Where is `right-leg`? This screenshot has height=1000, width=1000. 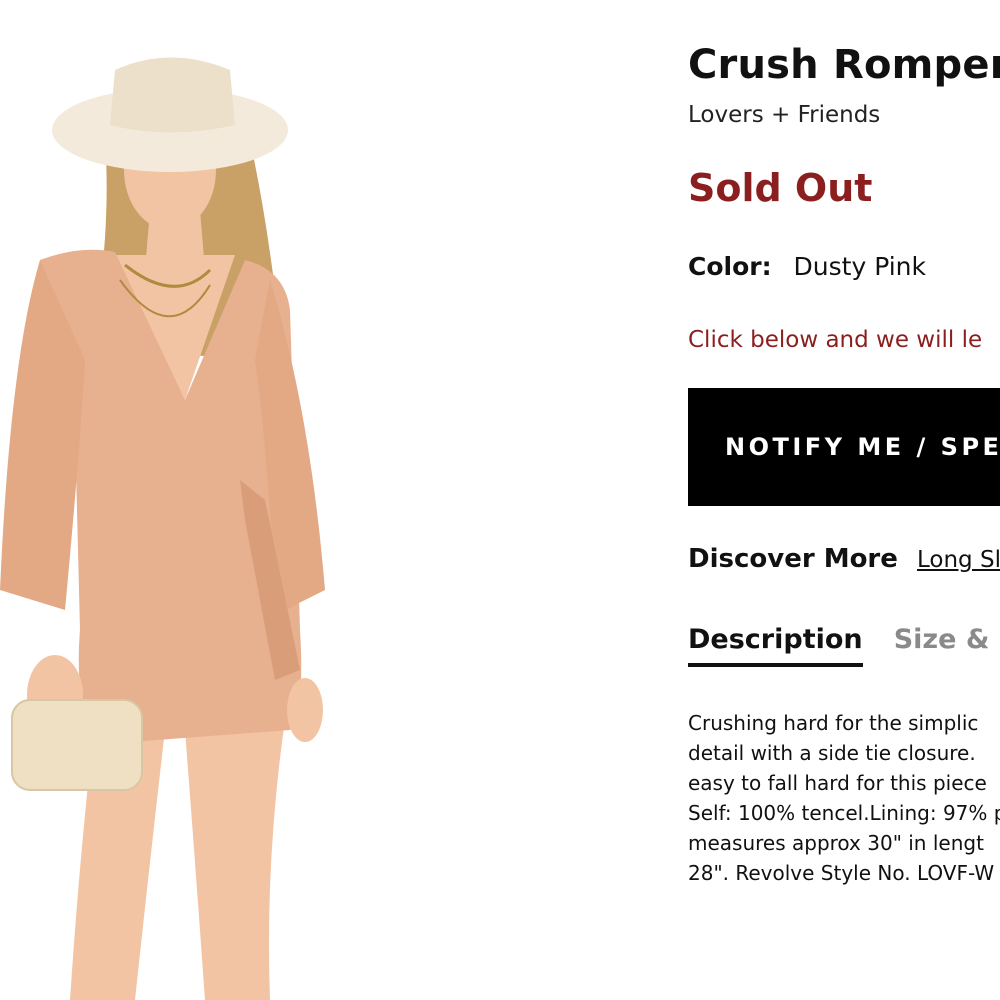 right-leg is located at coordinates (235, 860).